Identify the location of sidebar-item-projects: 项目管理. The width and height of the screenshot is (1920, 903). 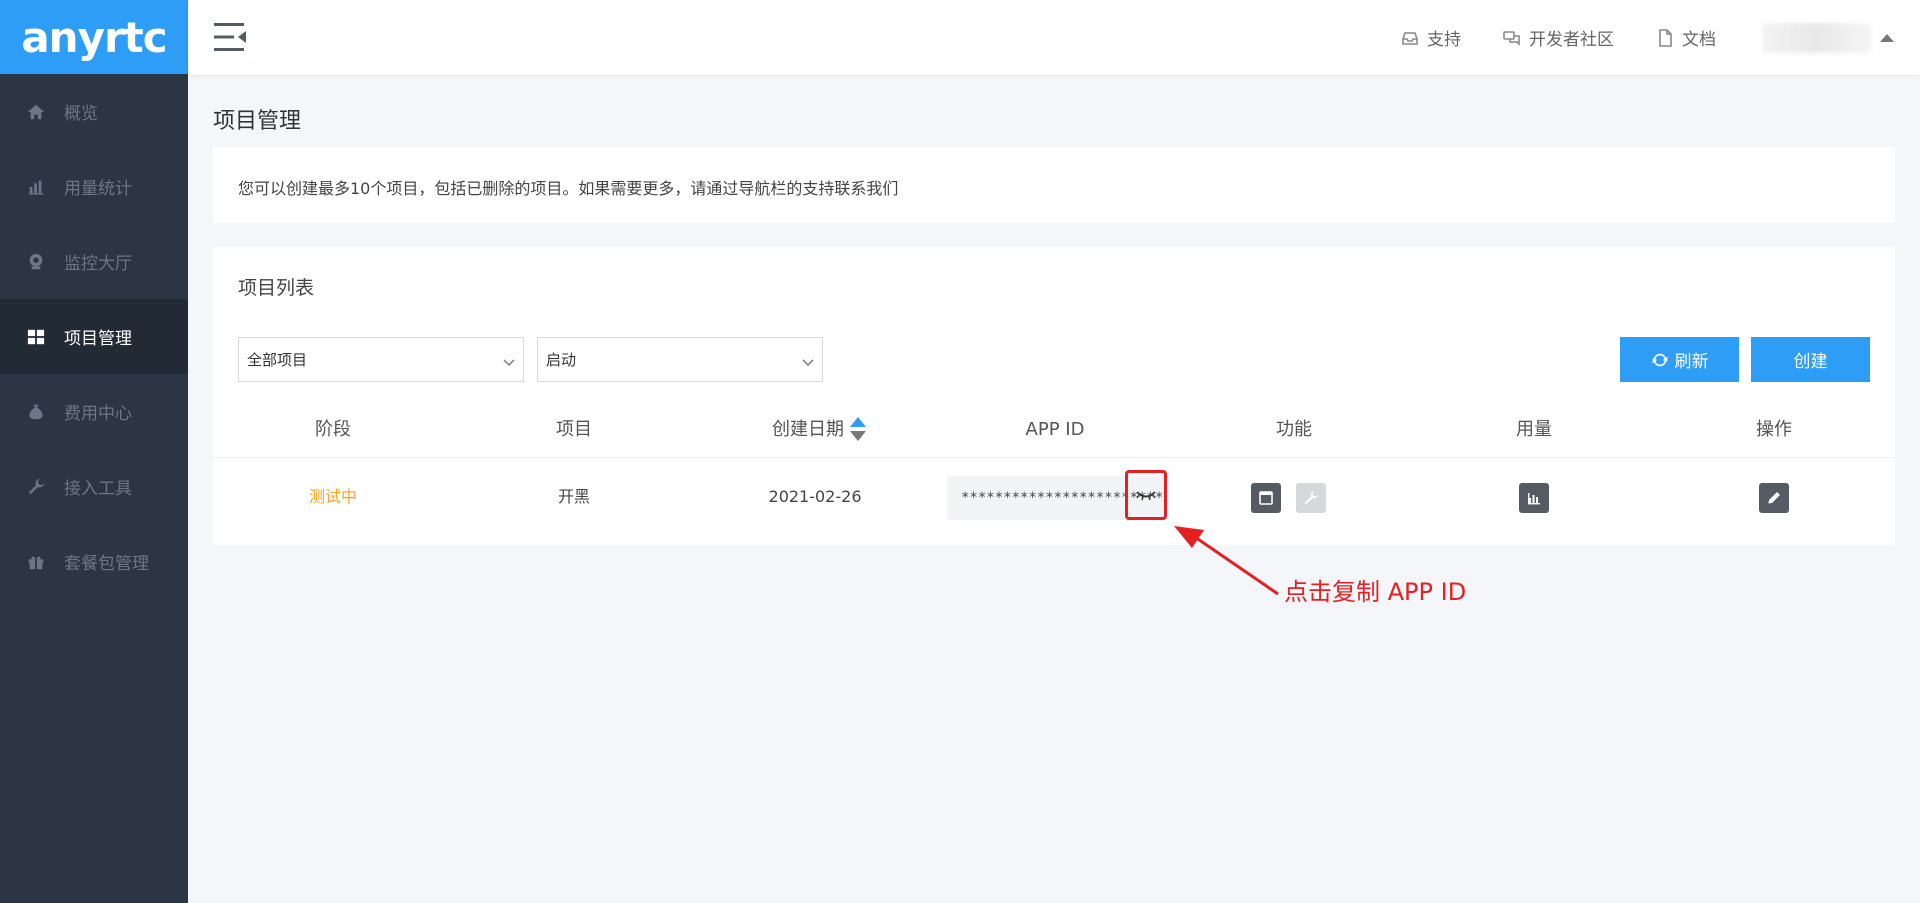
(94, 336).